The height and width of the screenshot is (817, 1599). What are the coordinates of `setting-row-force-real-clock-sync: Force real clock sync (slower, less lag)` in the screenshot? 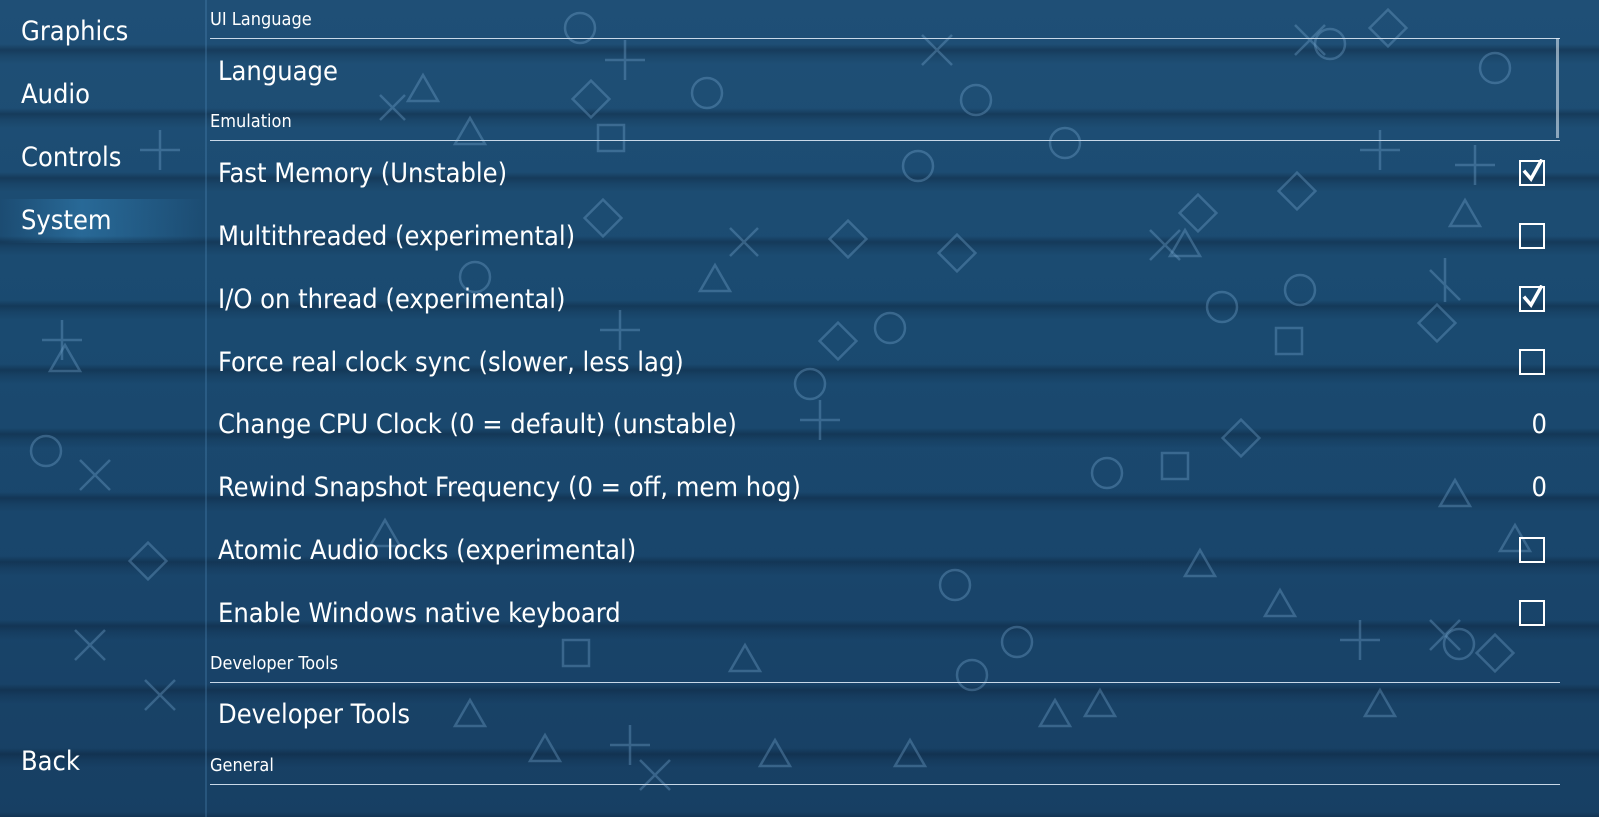 It's located at (885, 363).